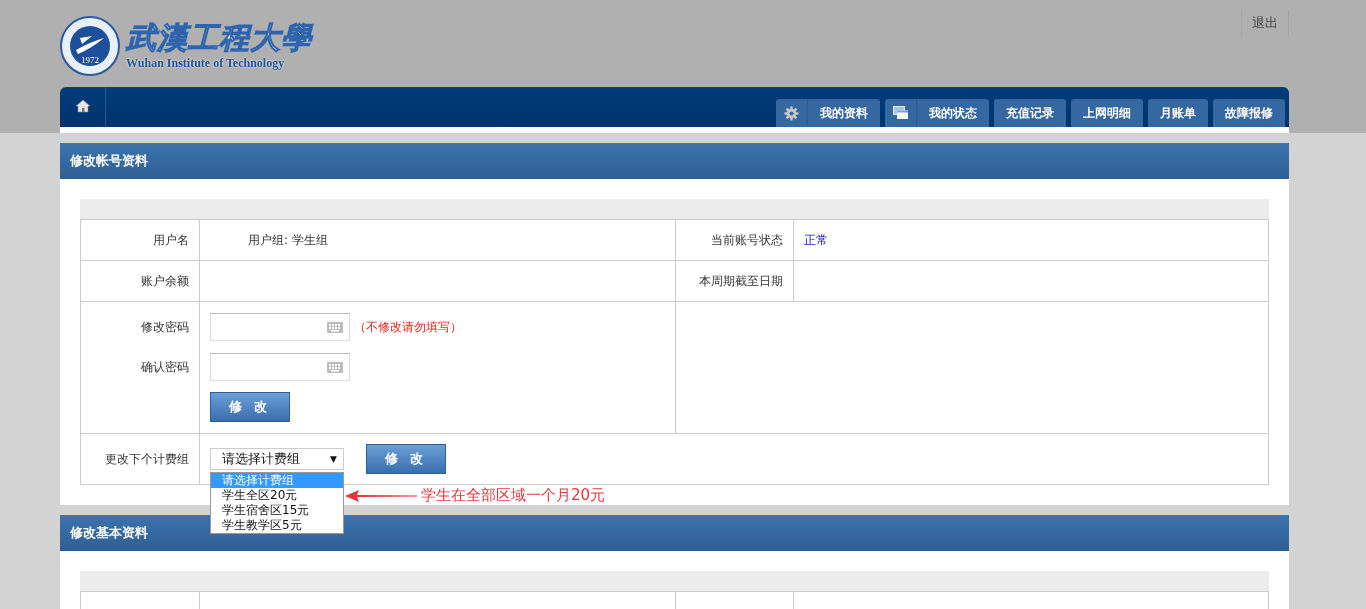  I want to click on nav-tab: 上网明细, so click(1107, 113).